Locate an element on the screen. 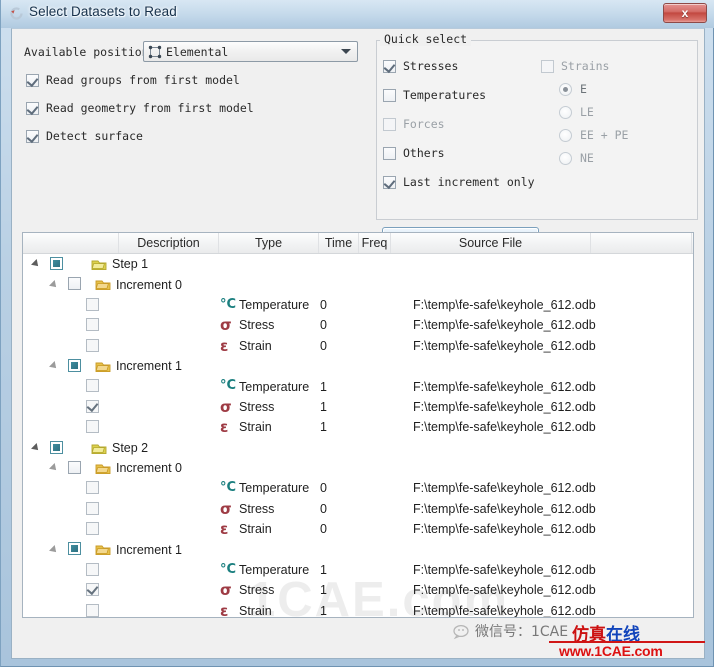 The height and width of the screenshot is (667, 714). radio-strain-e: E is located at coordinates (593, 89).